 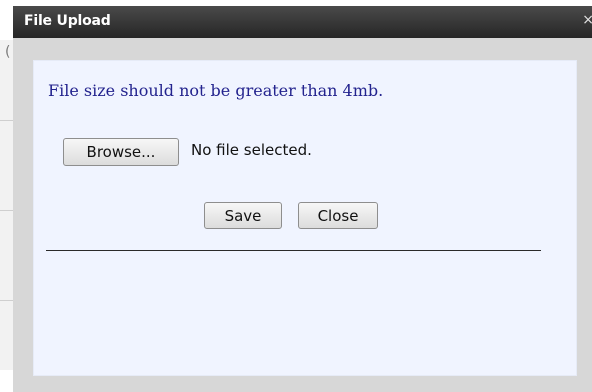 I want to click on background-window-edge, so click(x=7, y=205).